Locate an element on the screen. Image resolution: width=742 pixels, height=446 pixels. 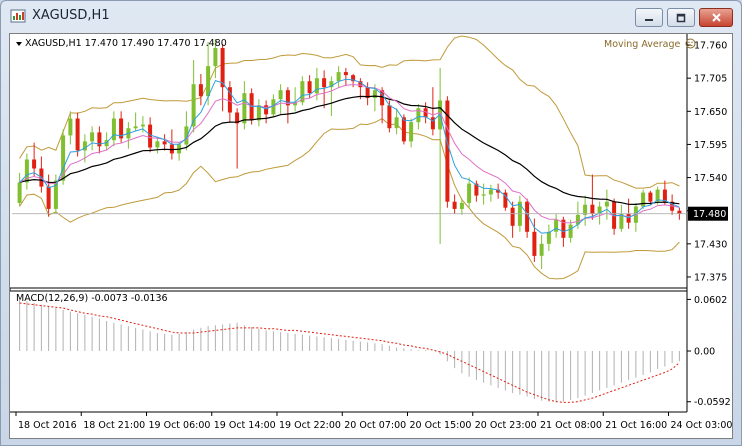
time-tick-label: 20 Oct 15:00 is located at coordinates (441, 425).